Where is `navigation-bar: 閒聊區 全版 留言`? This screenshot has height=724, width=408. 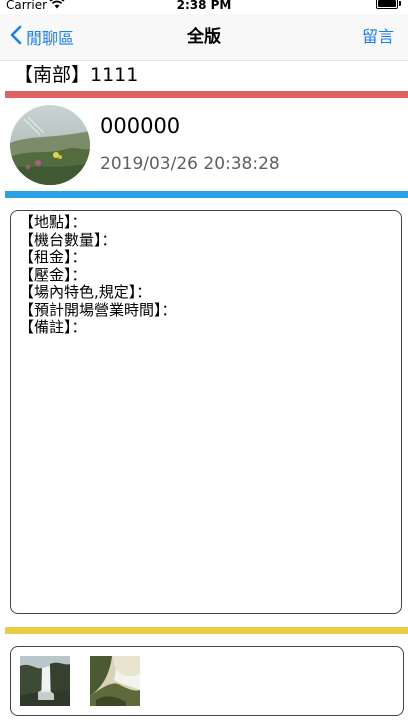
navigation-bar: 閒聊區 全版 留言 is located at coordinates (204, 37).